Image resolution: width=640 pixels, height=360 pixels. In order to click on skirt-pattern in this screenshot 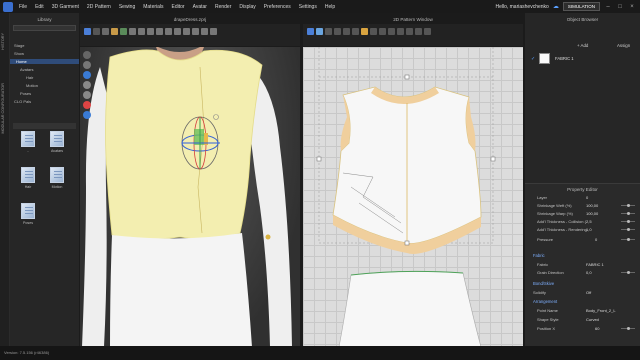, I will do `click(410, 309)`.